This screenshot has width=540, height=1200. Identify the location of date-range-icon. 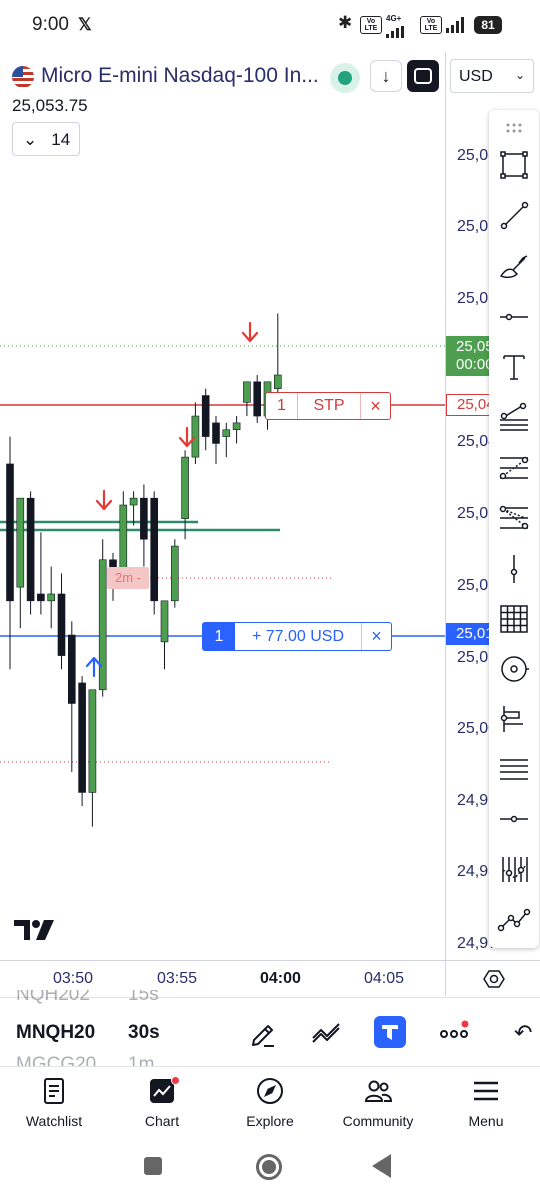
(514, 869).